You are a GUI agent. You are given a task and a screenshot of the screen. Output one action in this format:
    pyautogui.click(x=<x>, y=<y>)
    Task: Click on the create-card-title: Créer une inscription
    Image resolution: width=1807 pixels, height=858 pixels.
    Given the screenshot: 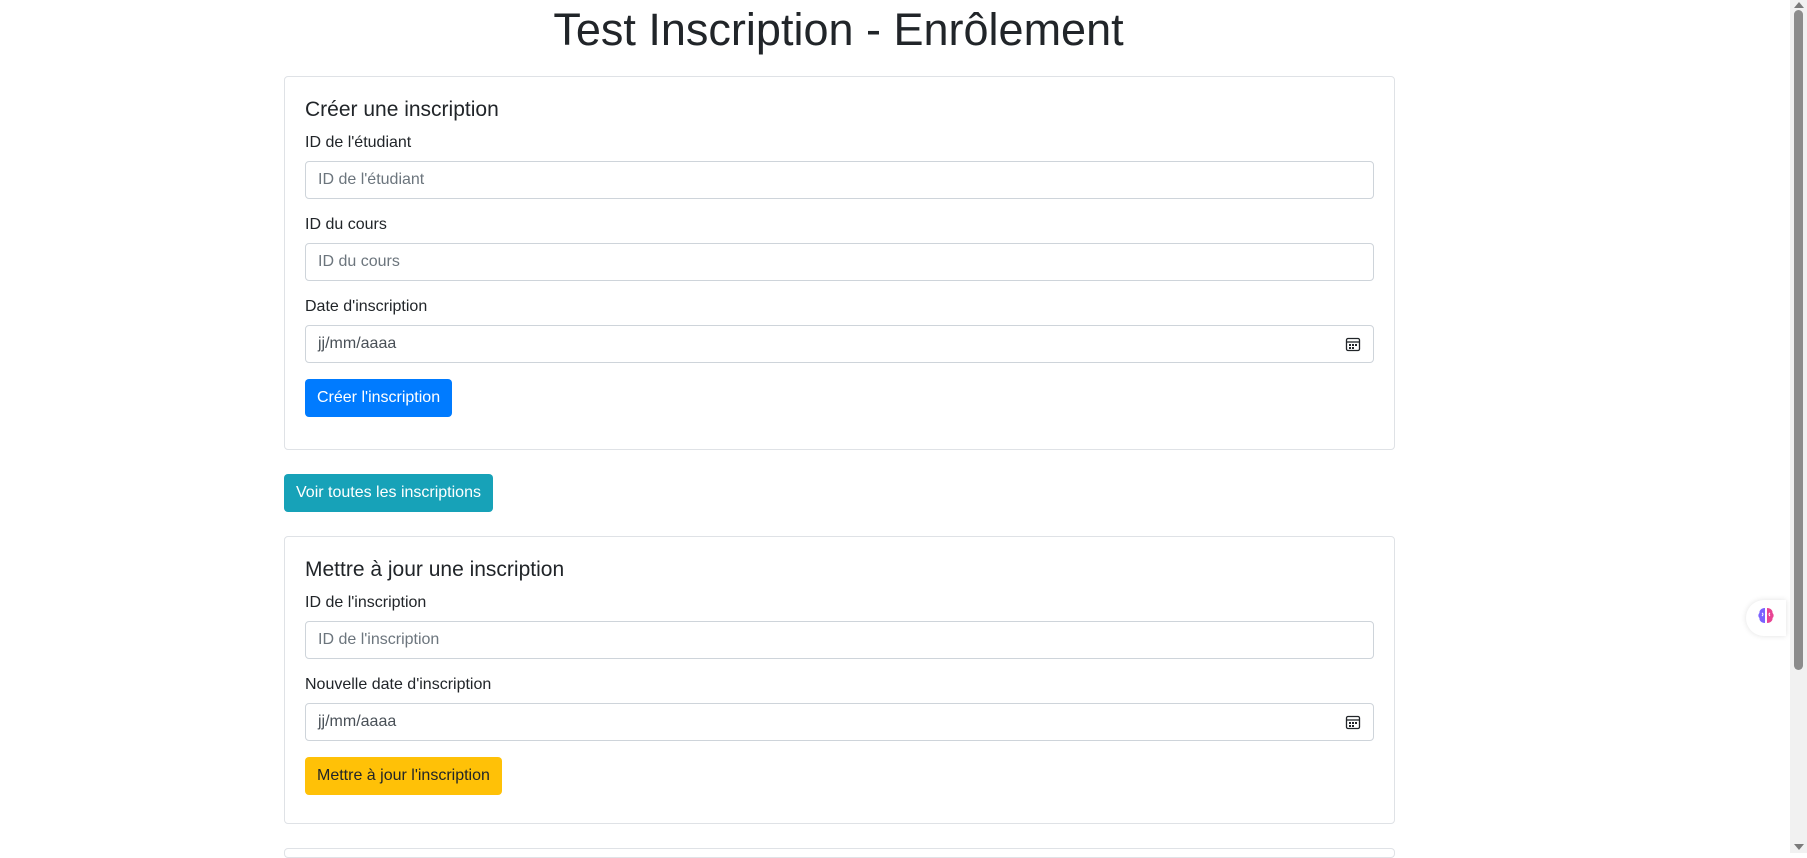 What is the action you would take?
    pyautogui.click(x=402, y=109)
    